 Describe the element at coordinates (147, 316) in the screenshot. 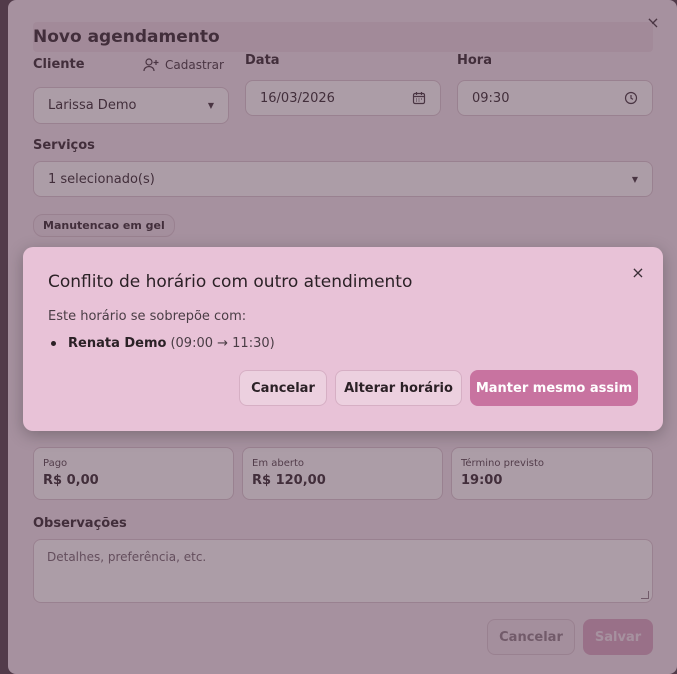

I see `conflict-subtitle: Este horário se sobrepõe com:` at that location.